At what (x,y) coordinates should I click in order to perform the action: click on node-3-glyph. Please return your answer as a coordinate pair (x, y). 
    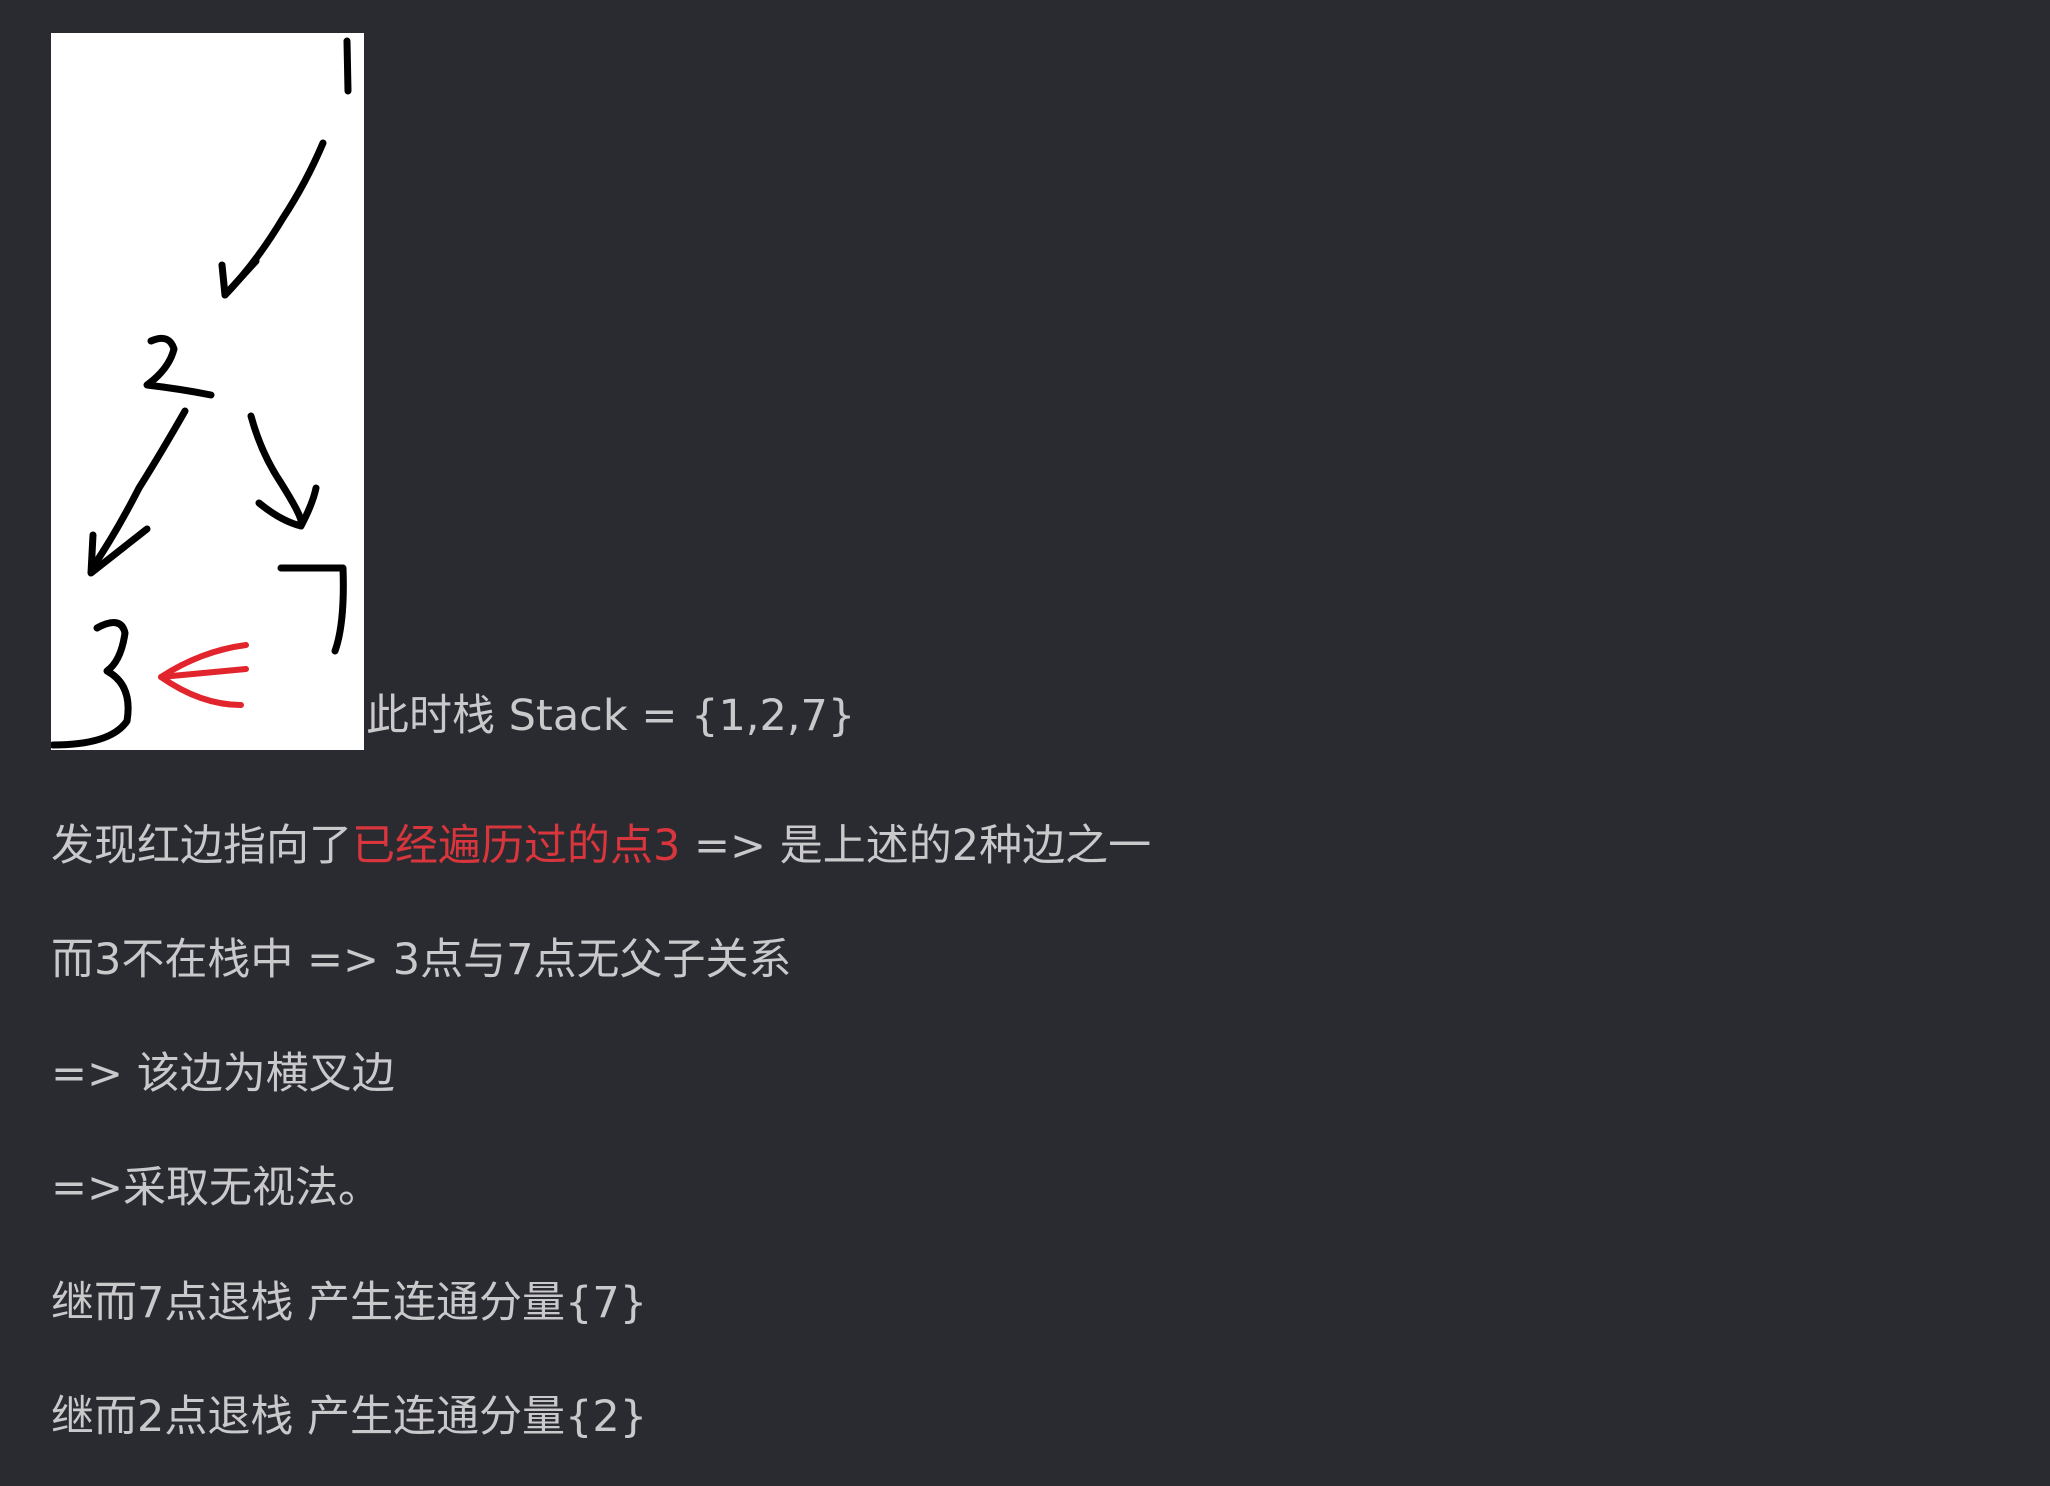
    Looking at the image, I should click on (91, 684).